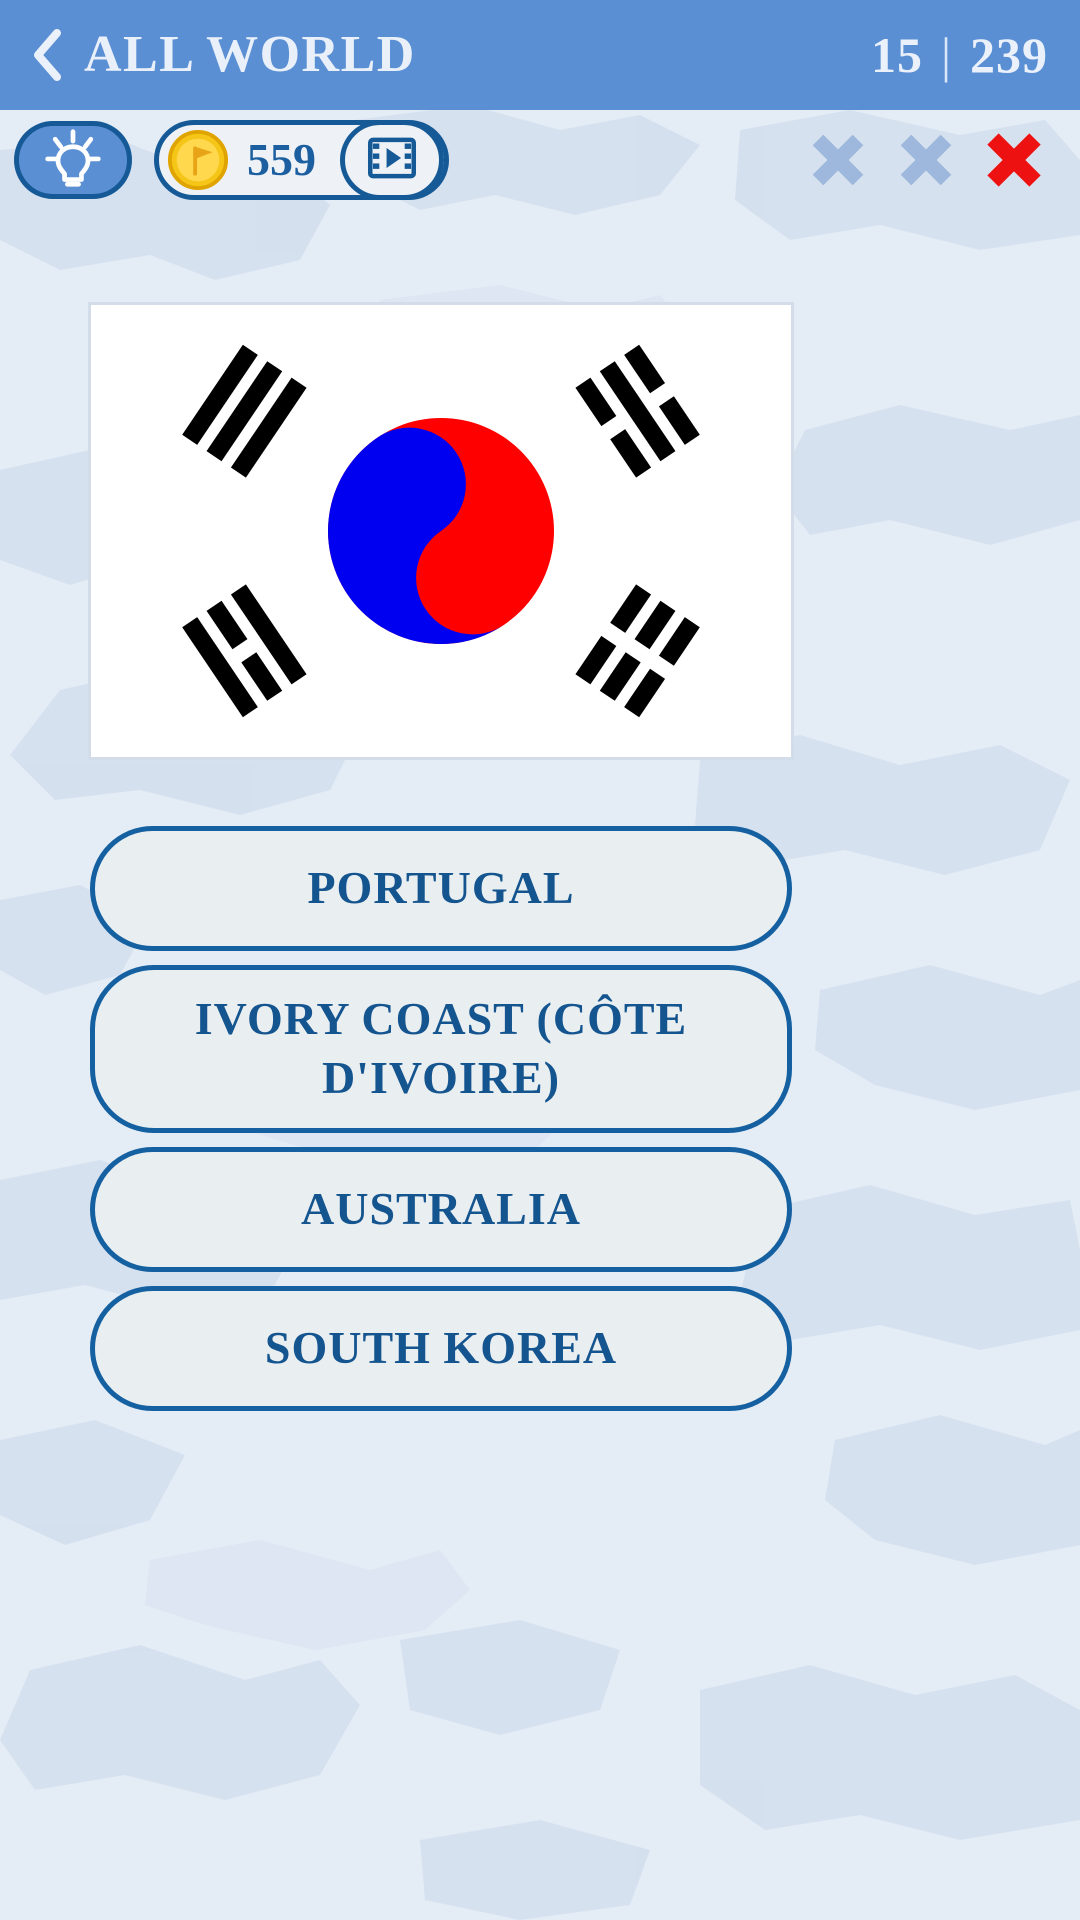  I want to click on answer-option-1: PORTUGAL, so click(441, 888).